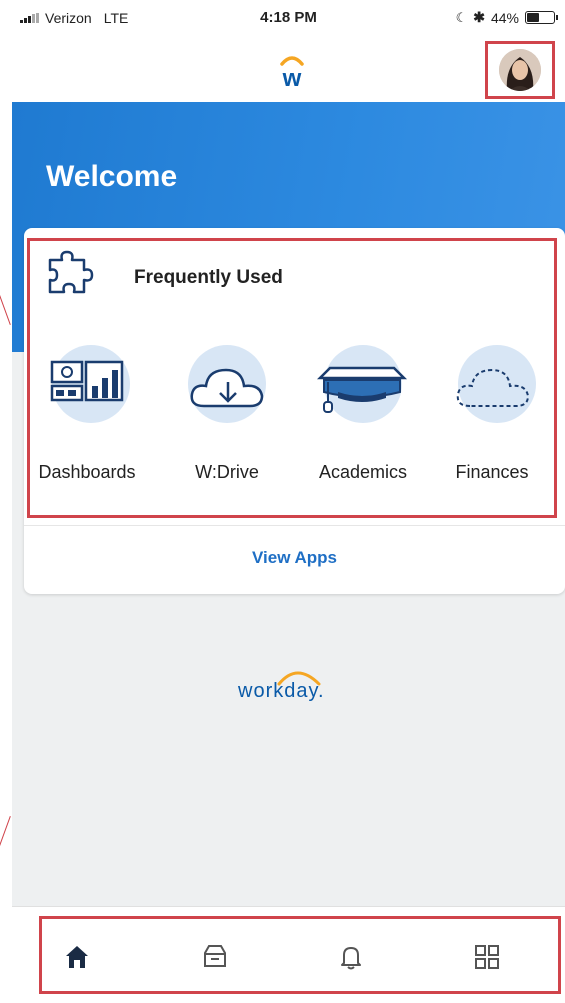 The height and width of the screenshot is (1003, 565). What do you see at coordinates (227, 472) in the screenshot?
I see `wdrive-label: W:Drive` at bounding box center [227, 472].